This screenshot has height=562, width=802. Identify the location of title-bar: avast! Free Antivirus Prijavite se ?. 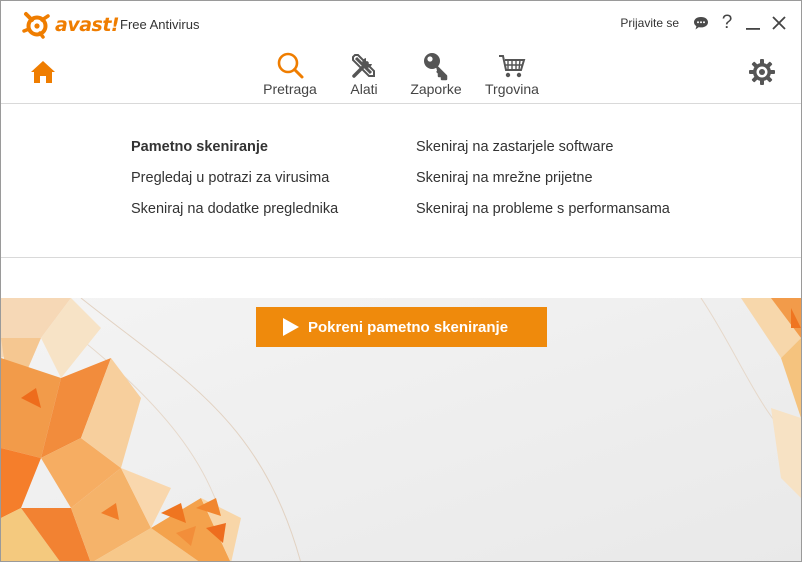
(401, 23).